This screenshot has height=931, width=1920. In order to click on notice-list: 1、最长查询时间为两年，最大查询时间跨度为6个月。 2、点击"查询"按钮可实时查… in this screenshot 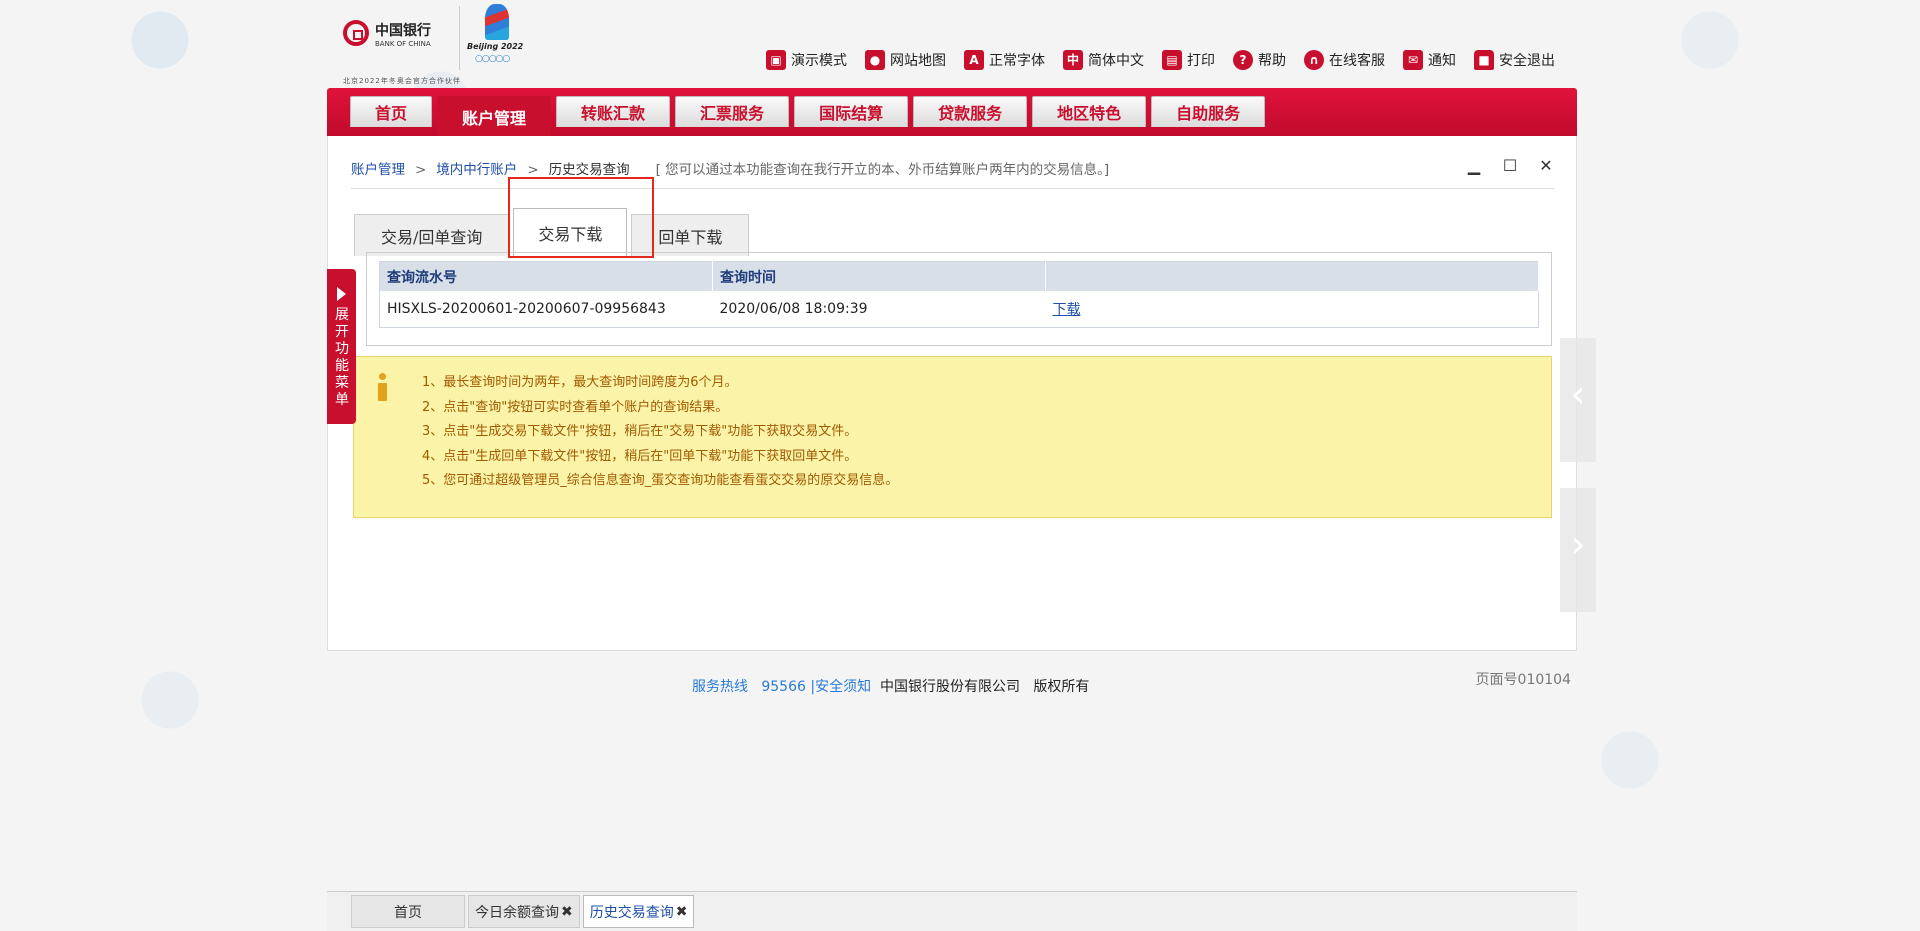, I will do `click(660, 432)`.